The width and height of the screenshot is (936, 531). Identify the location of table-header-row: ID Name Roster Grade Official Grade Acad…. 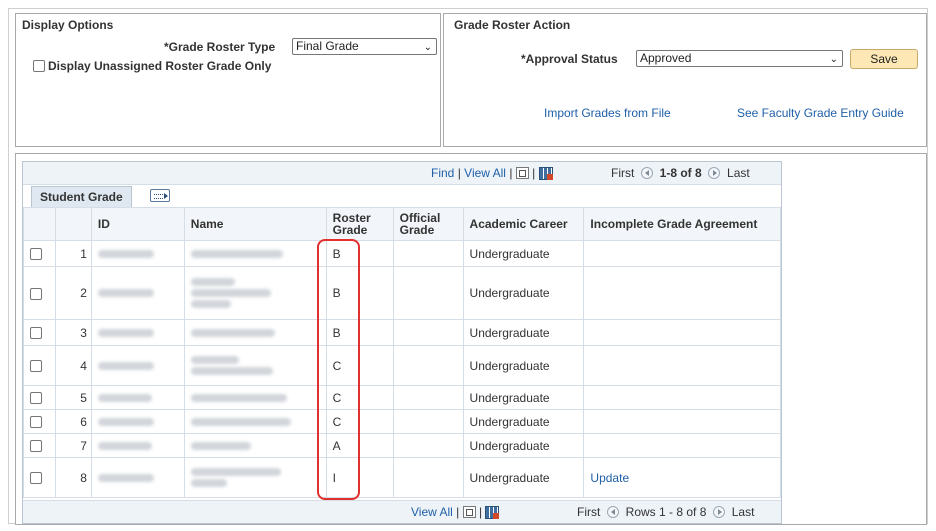
(402, 224).